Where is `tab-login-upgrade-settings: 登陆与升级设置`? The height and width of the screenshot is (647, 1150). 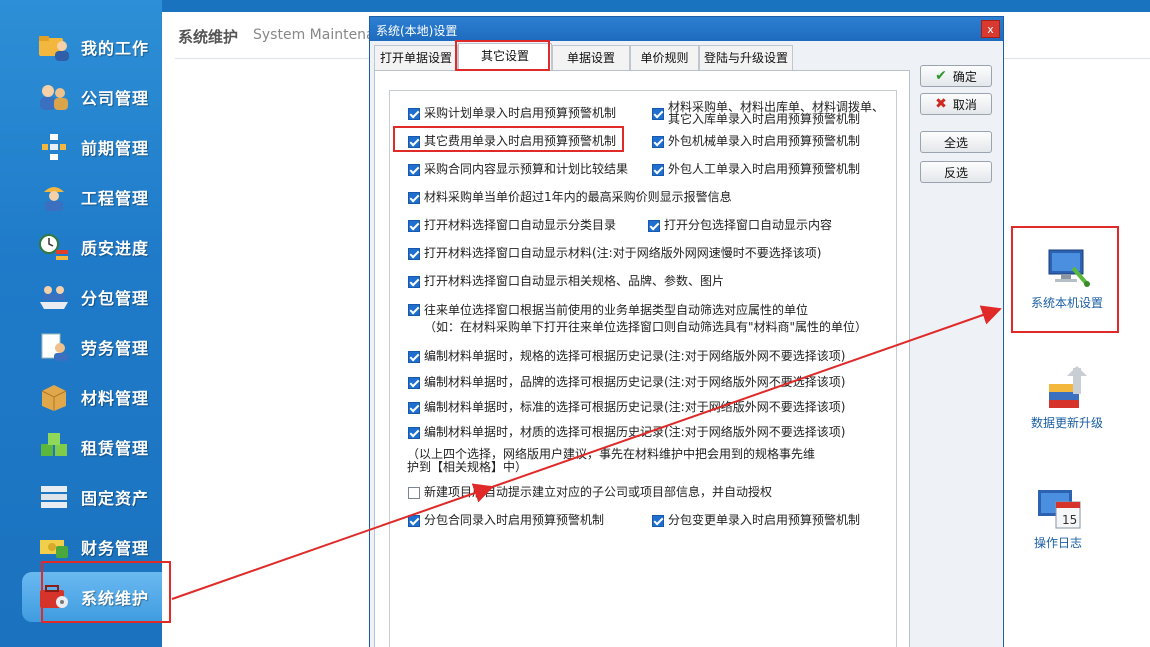
tab-login-upgrade-settings: 登陆与升级设置 is located at coordinates (746, 57).